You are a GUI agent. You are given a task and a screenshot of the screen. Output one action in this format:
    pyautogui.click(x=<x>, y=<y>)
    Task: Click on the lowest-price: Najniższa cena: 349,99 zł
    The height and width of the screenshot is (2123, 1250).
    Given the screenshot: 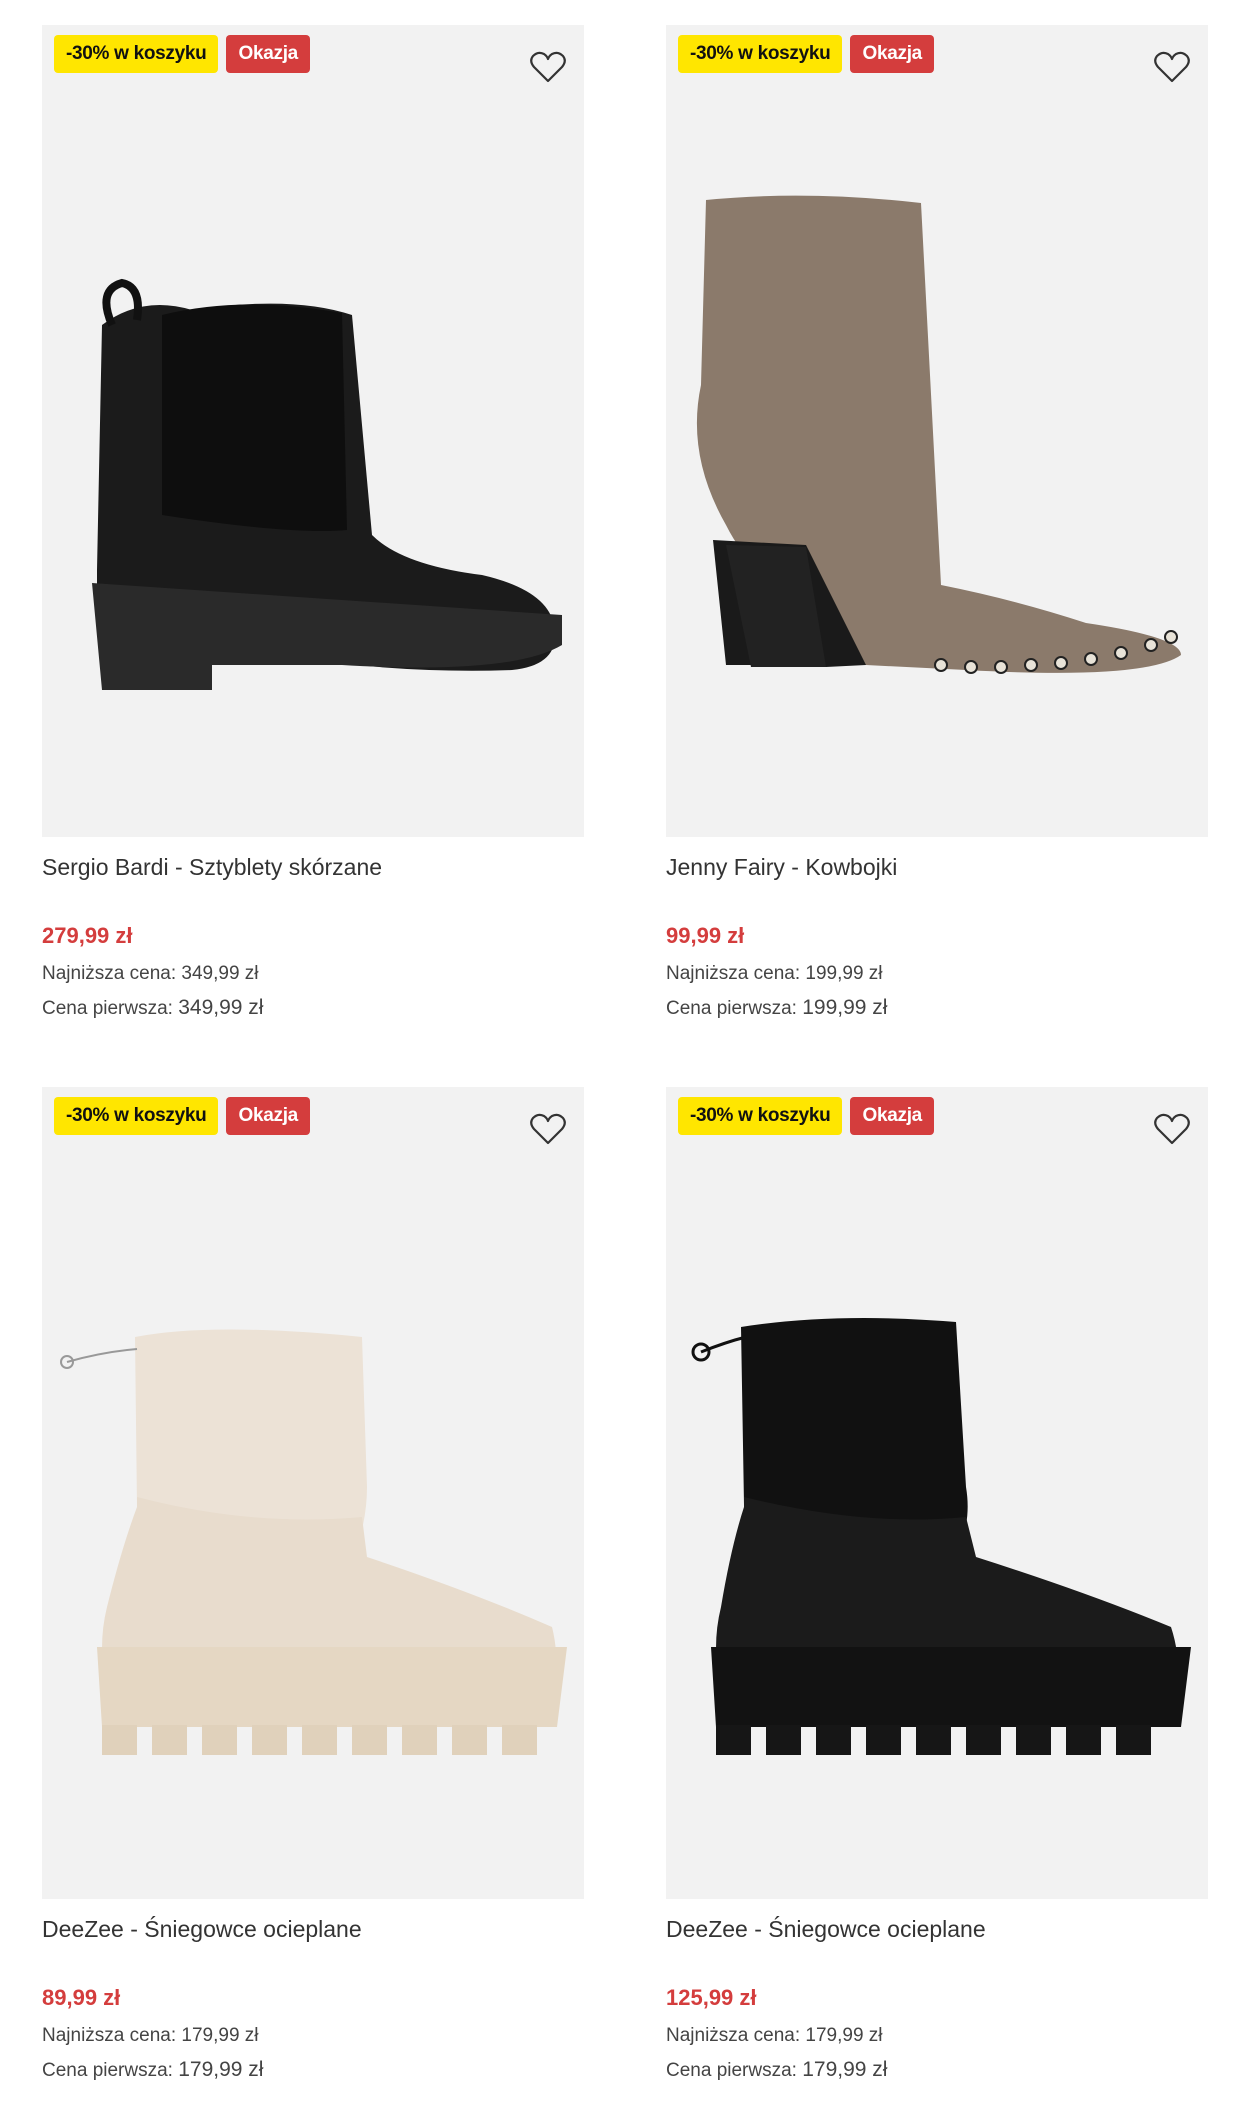 What is the action you would take?
    pyautogui.click(x=313, y=974)
    